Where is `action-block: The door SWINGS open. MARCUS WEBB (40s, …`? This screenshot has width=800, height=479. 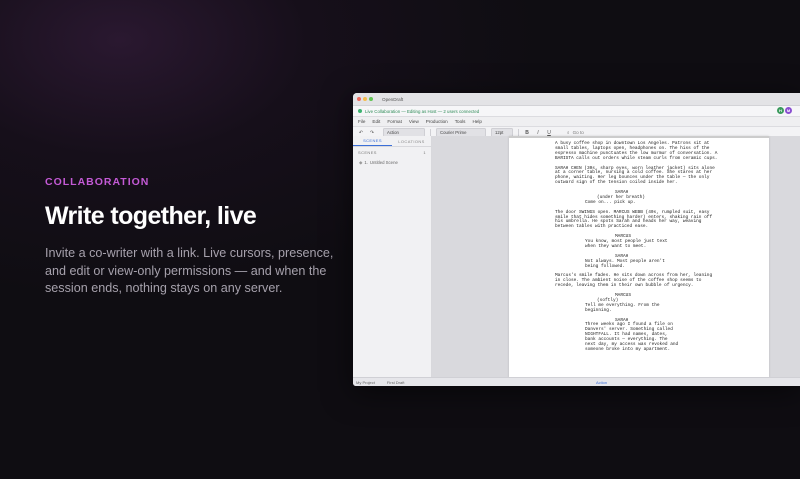 action-block: The door SWINGS open. MARCUS WEBB (40s, … is located at coordinates (649, 220).